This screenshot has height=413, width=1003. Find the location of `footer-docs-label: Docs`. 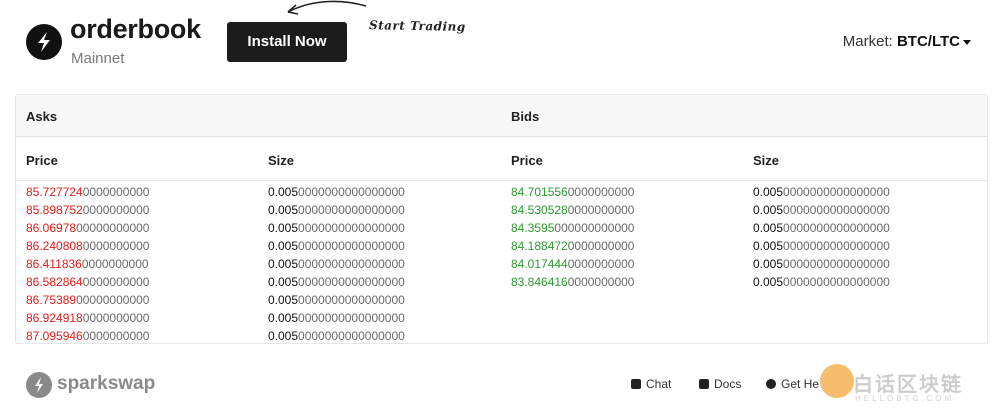

footer-docs-label: Docs is located at coordinates (728, 384).